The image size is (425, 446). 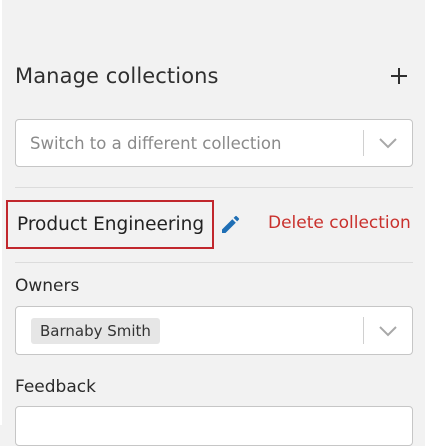 What do you see at coordinates (230, 225) in the screenshot?
I see `pencil-icon` at bounding box center [230, 225].